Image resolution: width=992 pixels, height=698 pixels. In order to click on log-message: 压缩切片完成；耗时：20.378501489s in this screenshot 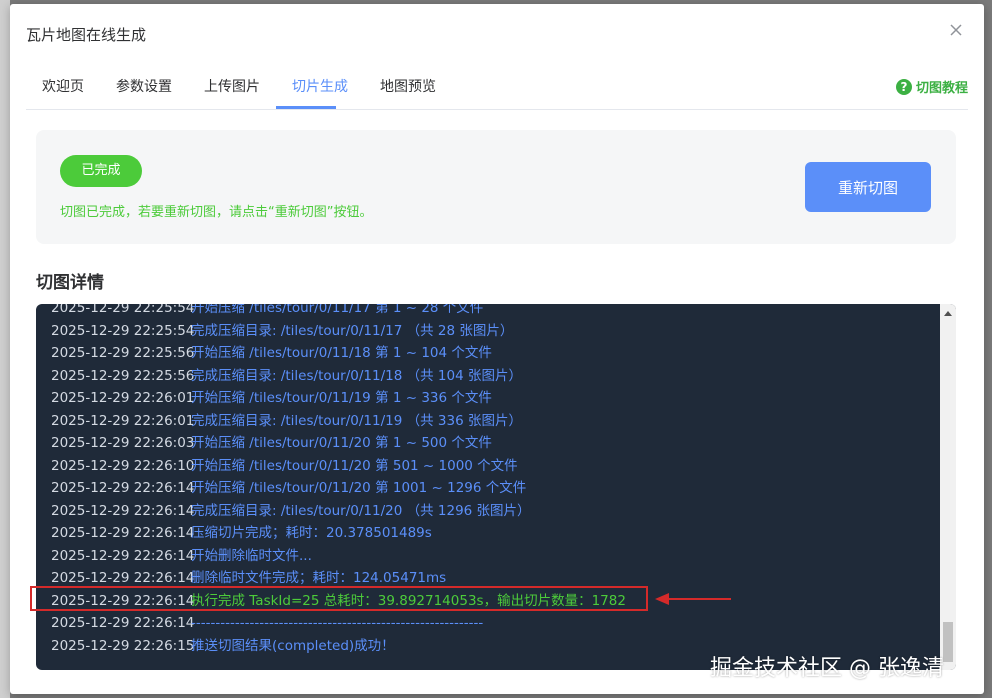, I will do `click(311, 533)`.